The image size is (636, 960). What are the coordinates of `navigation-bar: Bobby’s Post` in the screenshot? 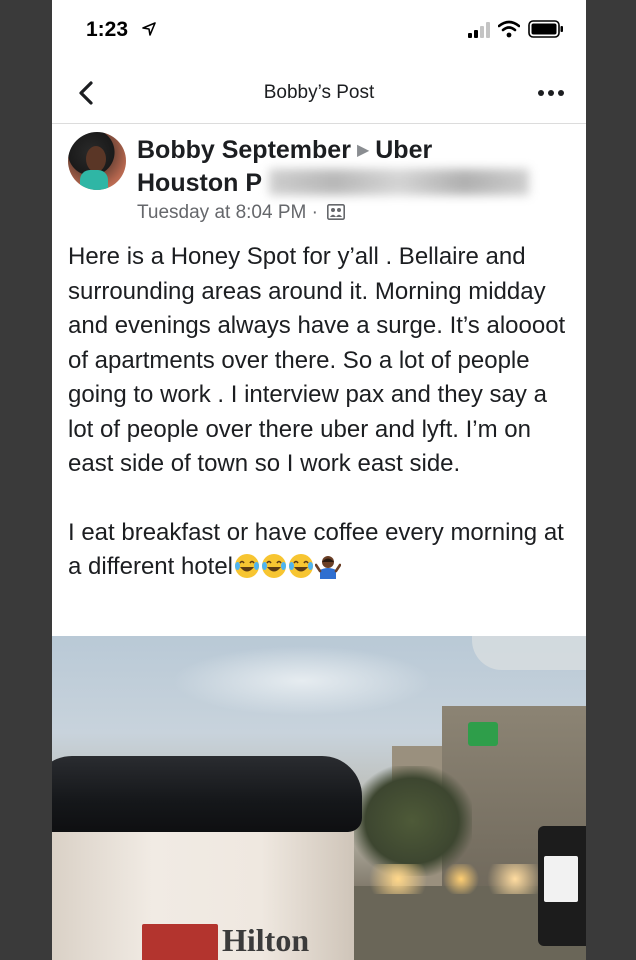 It's located at (319, 93).